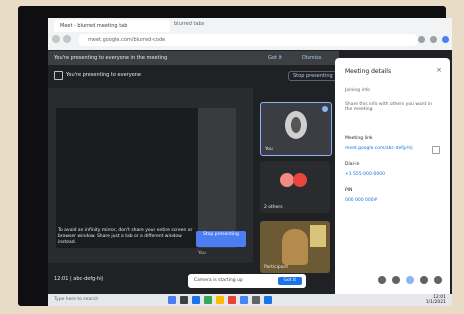 The width and height of the screenshot is (464, 314). Describe the element at coordinates (379, 148) in the screenshot. I see `meeting-link: meet.google.com/abc-defg-hij` at that location.